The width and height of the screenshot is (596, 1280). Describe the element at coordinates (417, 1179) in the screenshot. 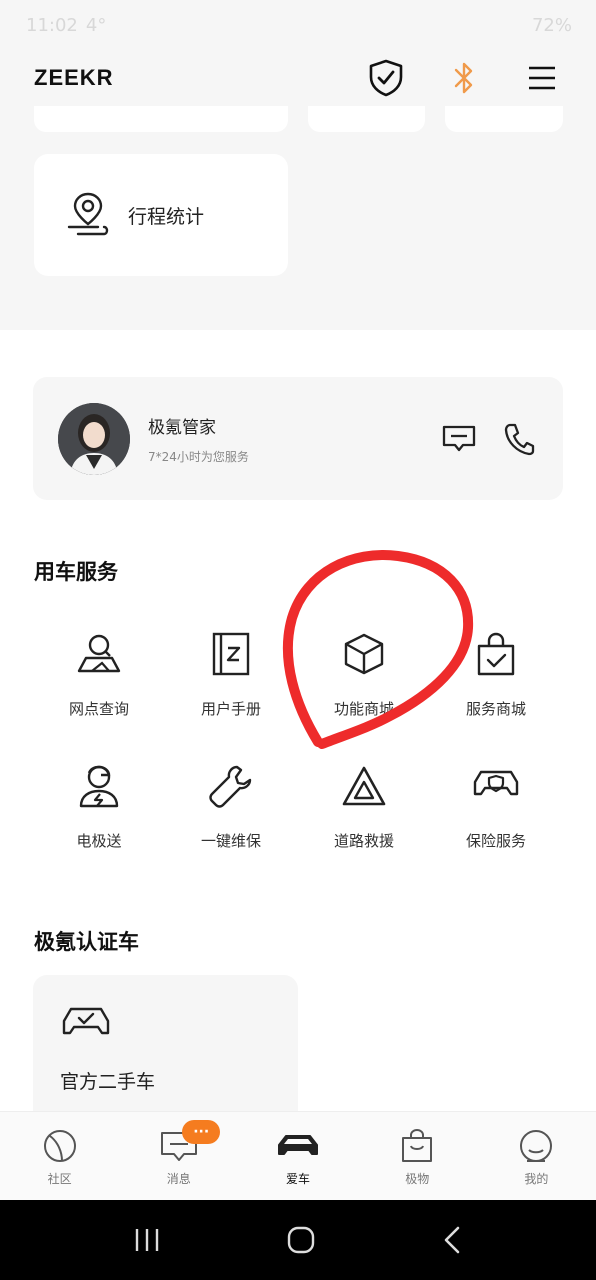

I see `tab-label: 极物` at that location.